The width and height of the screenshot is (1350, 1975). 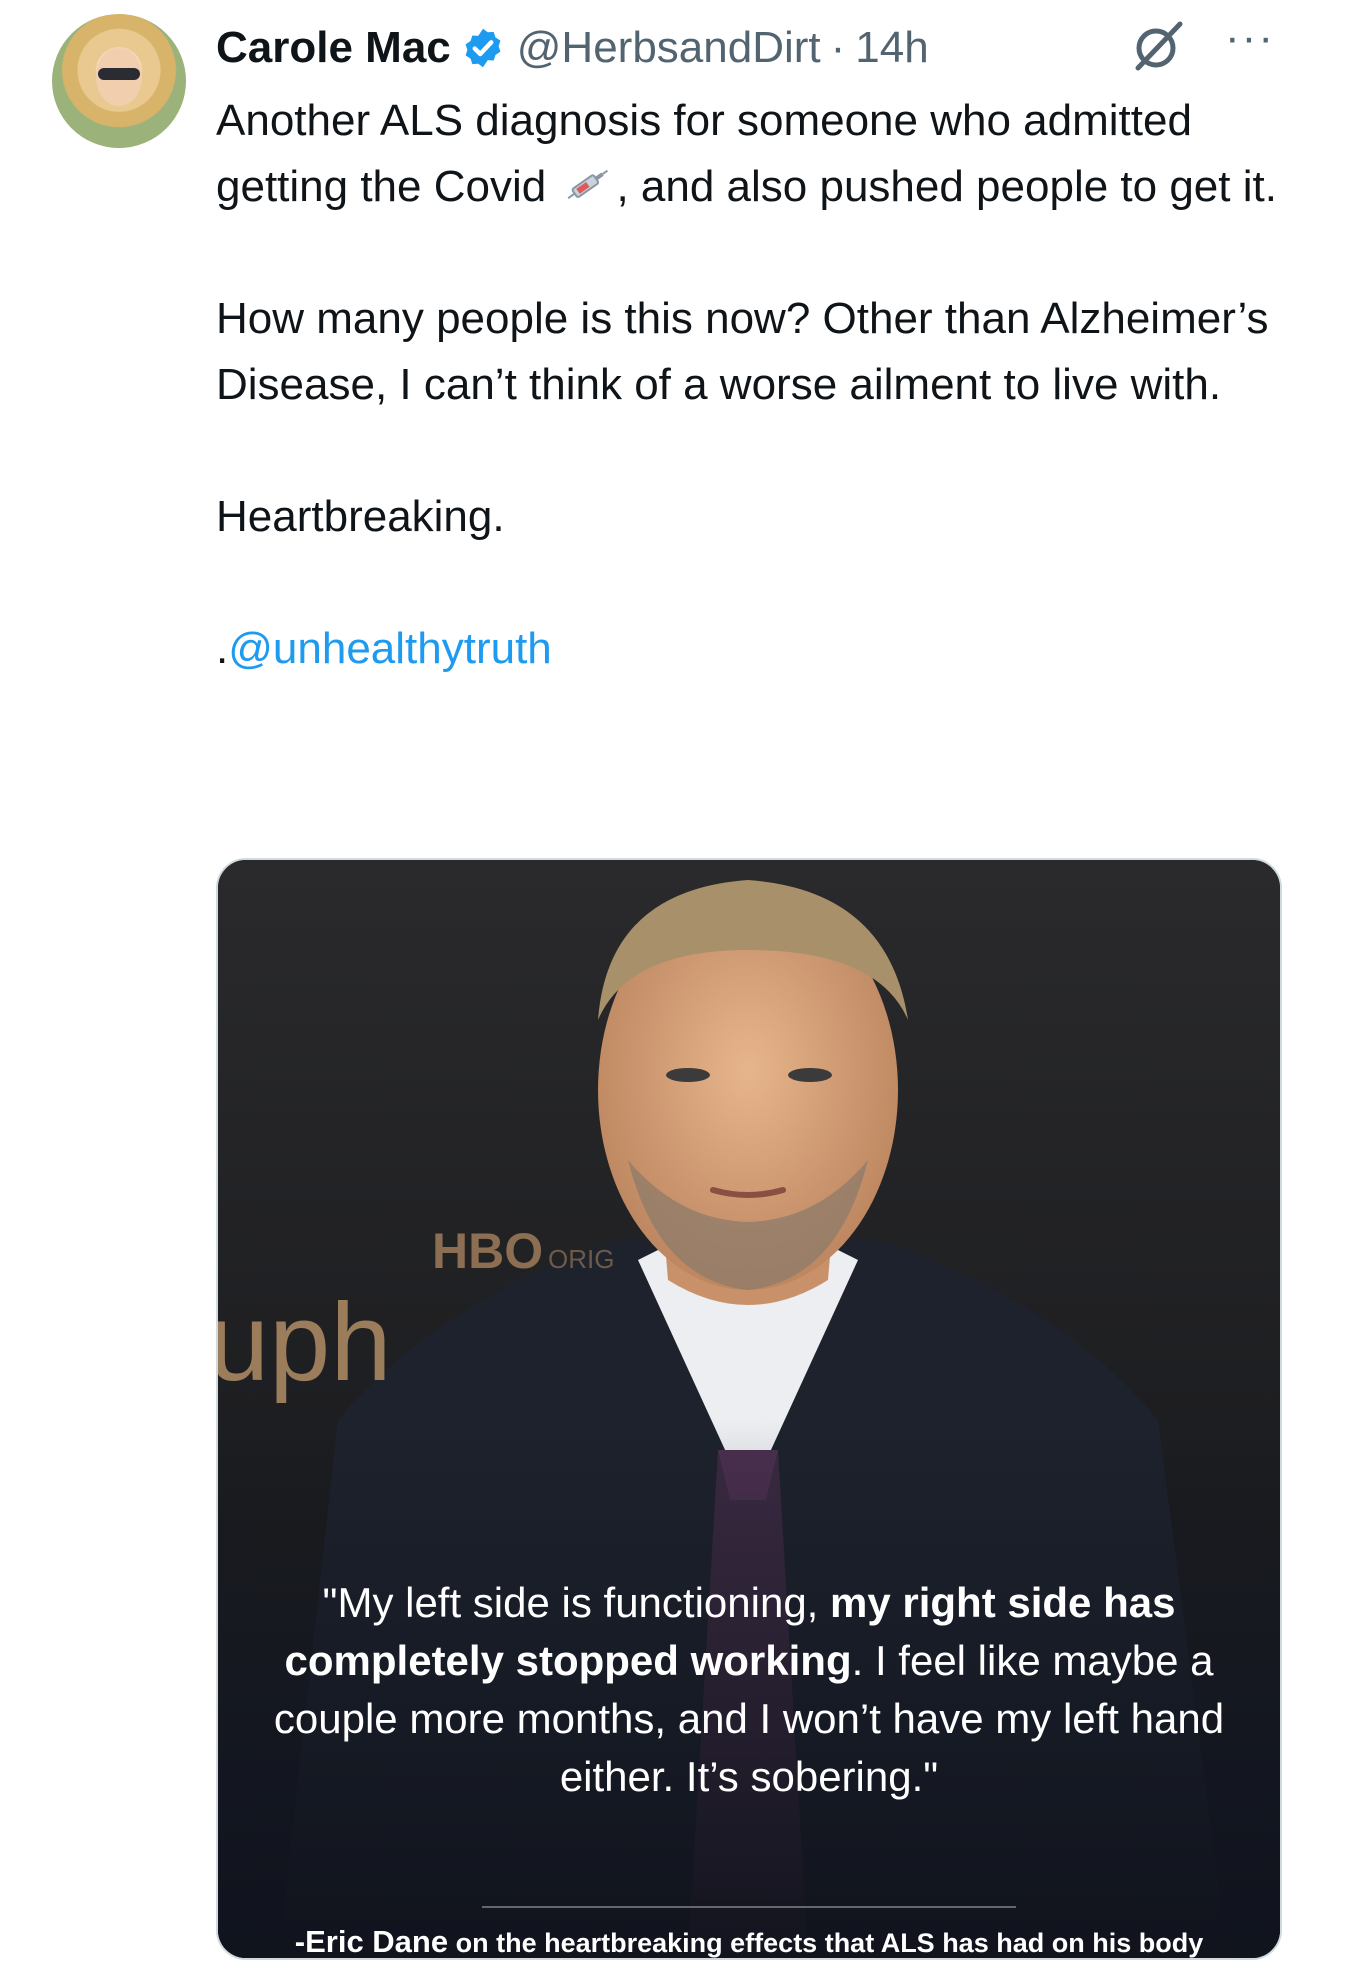 What do you see at coordinates (1250, 43) in the screenshot?
I see `more-options-icon: ···` at bounding box center [1250, 43].